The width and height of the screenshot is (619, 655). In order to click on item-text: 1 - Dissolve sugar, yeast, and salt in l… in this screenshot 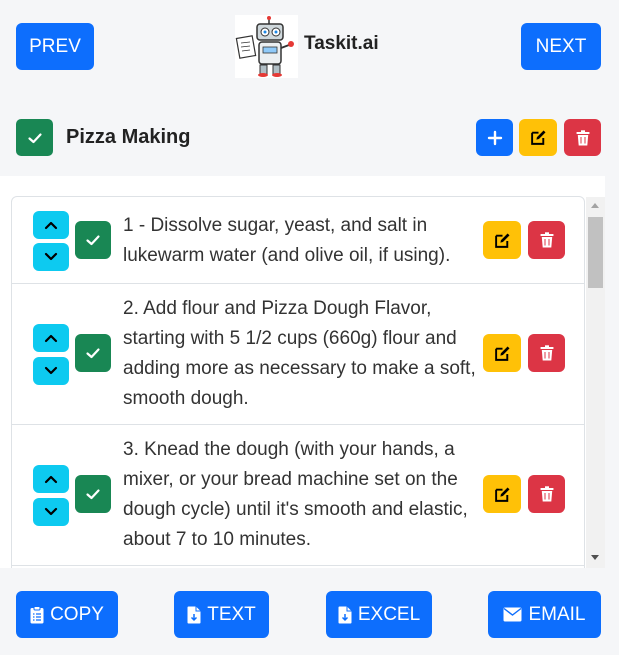, I will do `click(287, 240)`.